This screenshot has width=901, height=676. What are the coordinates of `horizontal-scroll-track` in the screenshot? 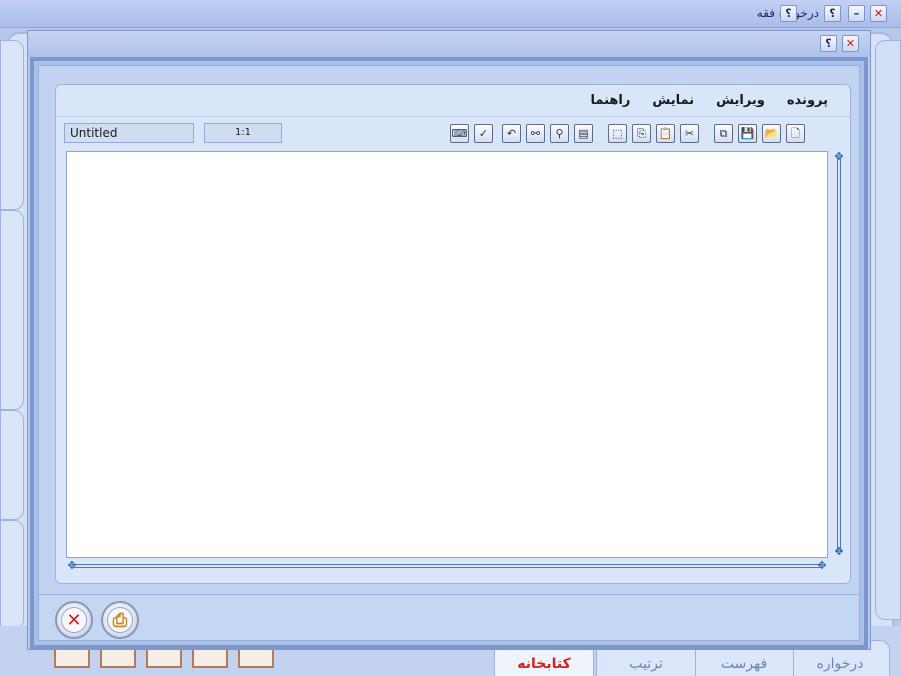 It's located at (447, 566).